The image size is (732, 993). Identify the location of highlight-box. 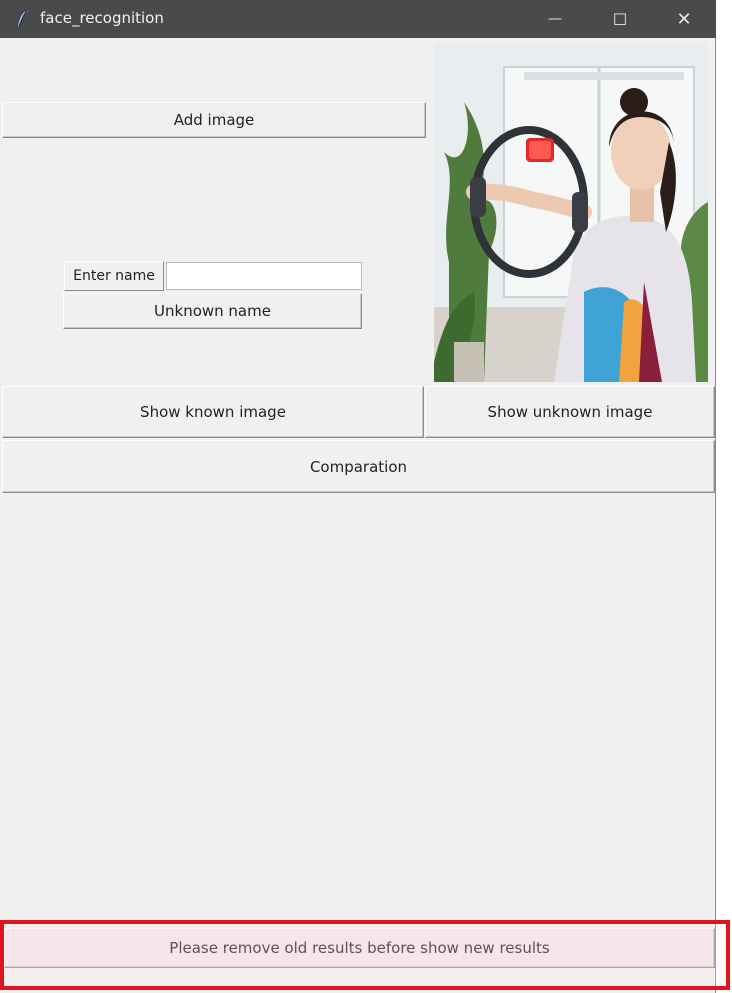
(365, 955).